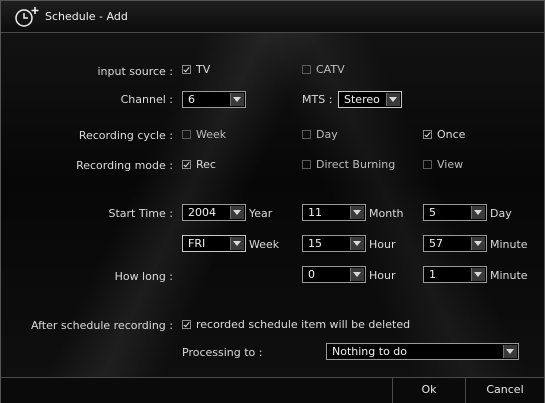  What do you see at coordinates (27, 17) in the screenshot?
I see `clock-plus-icon` at bounding box center [27, 17].